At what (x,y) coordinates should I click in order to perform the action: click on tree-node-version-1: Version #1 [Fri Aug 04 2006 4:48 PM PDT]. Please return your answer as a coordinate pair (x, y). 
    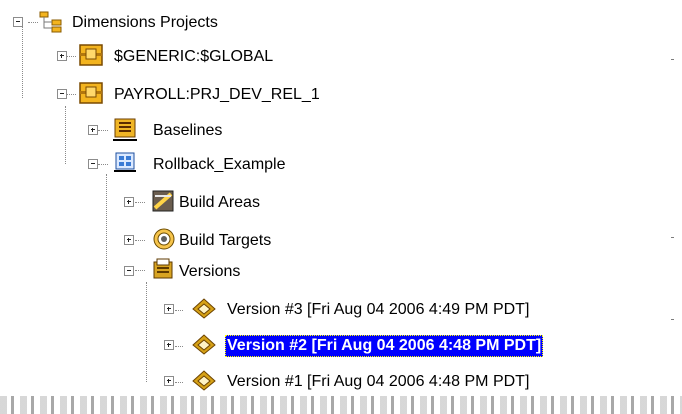
    Looking at the image, I should click on (341, 382).